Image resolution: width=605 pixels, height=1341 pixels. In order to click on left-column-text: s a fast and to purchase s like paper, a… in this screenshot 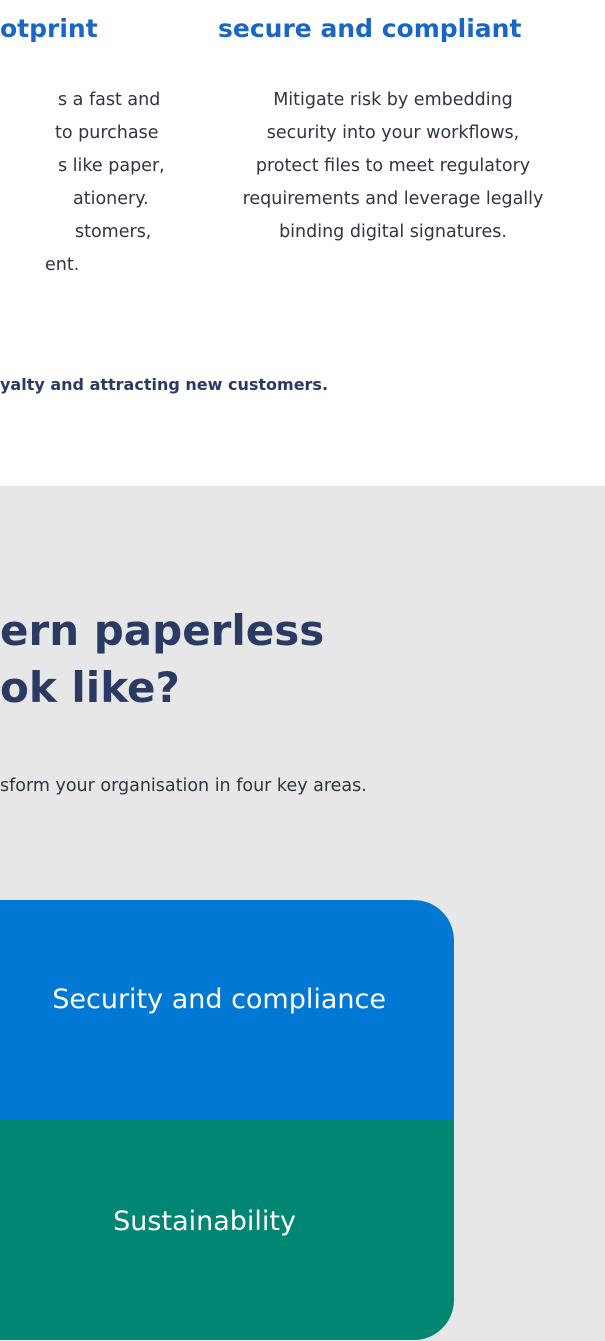, I will do `click(82, 183)`.